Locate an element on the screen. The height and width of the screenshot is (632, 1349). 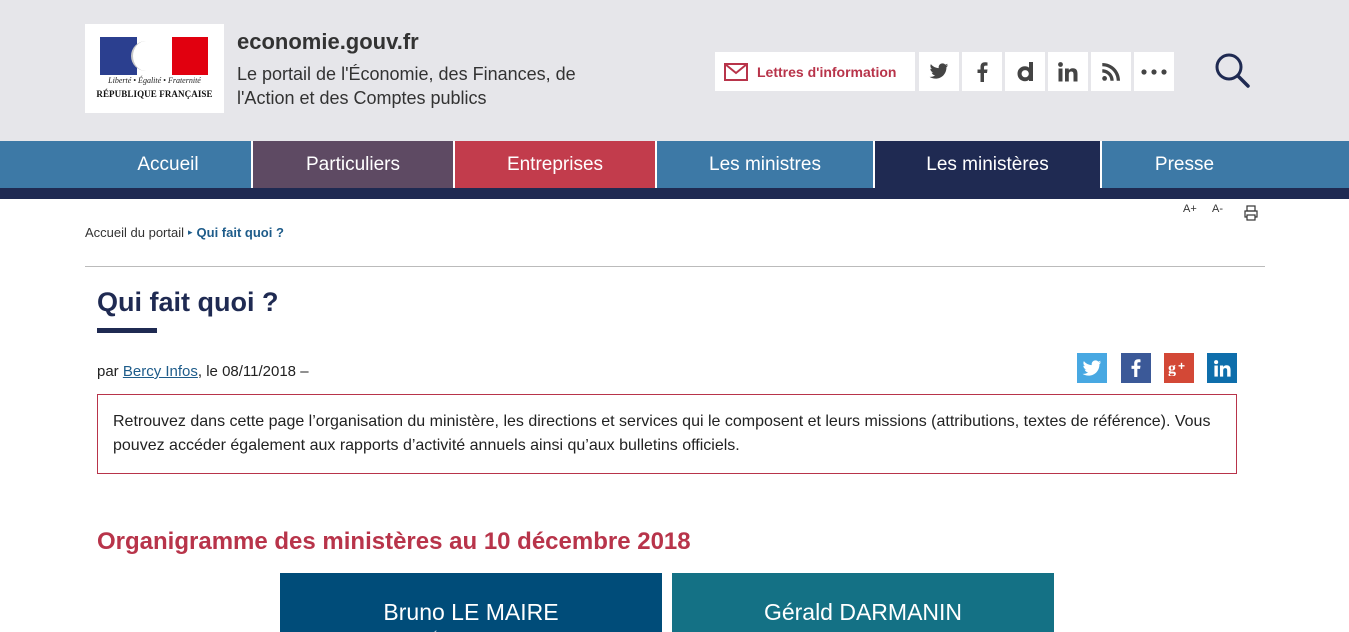
rss-icon is located at coordinates (1111, 71).